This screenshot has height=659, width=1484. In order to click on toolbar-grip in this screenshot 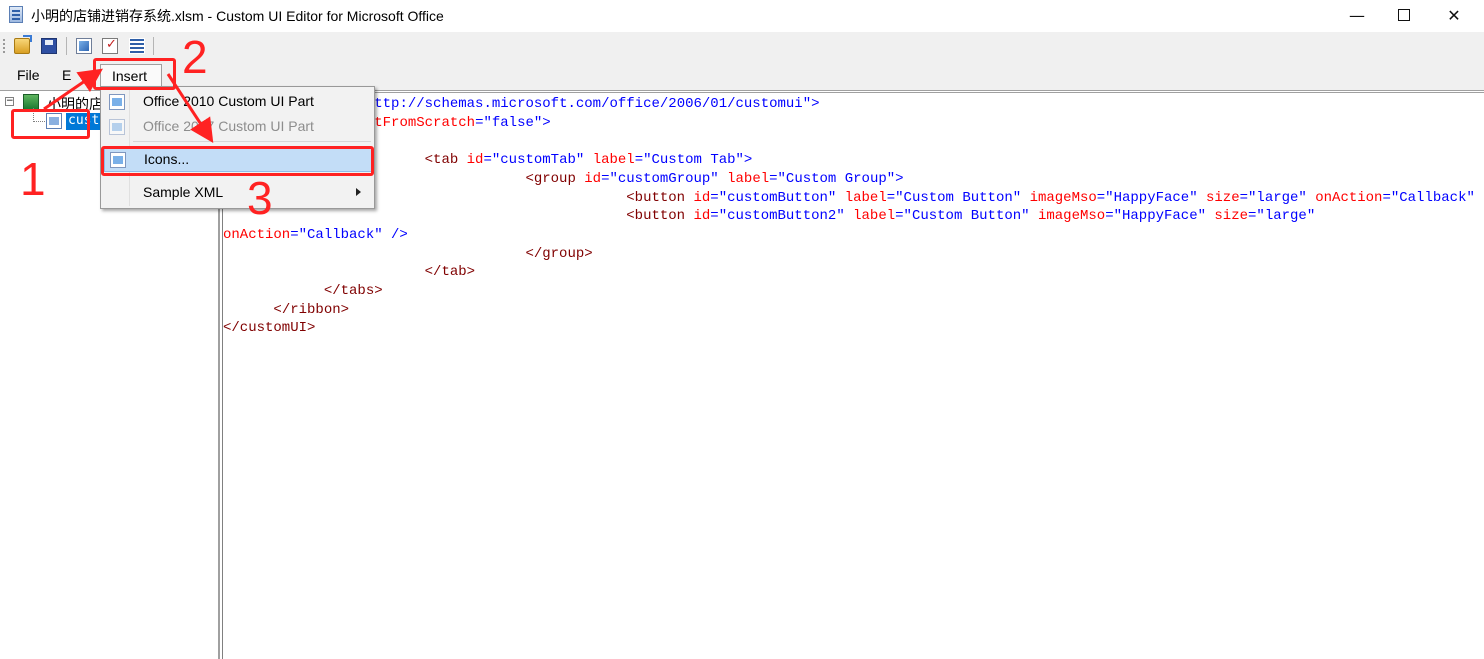, I will do `click(4, 46)`.